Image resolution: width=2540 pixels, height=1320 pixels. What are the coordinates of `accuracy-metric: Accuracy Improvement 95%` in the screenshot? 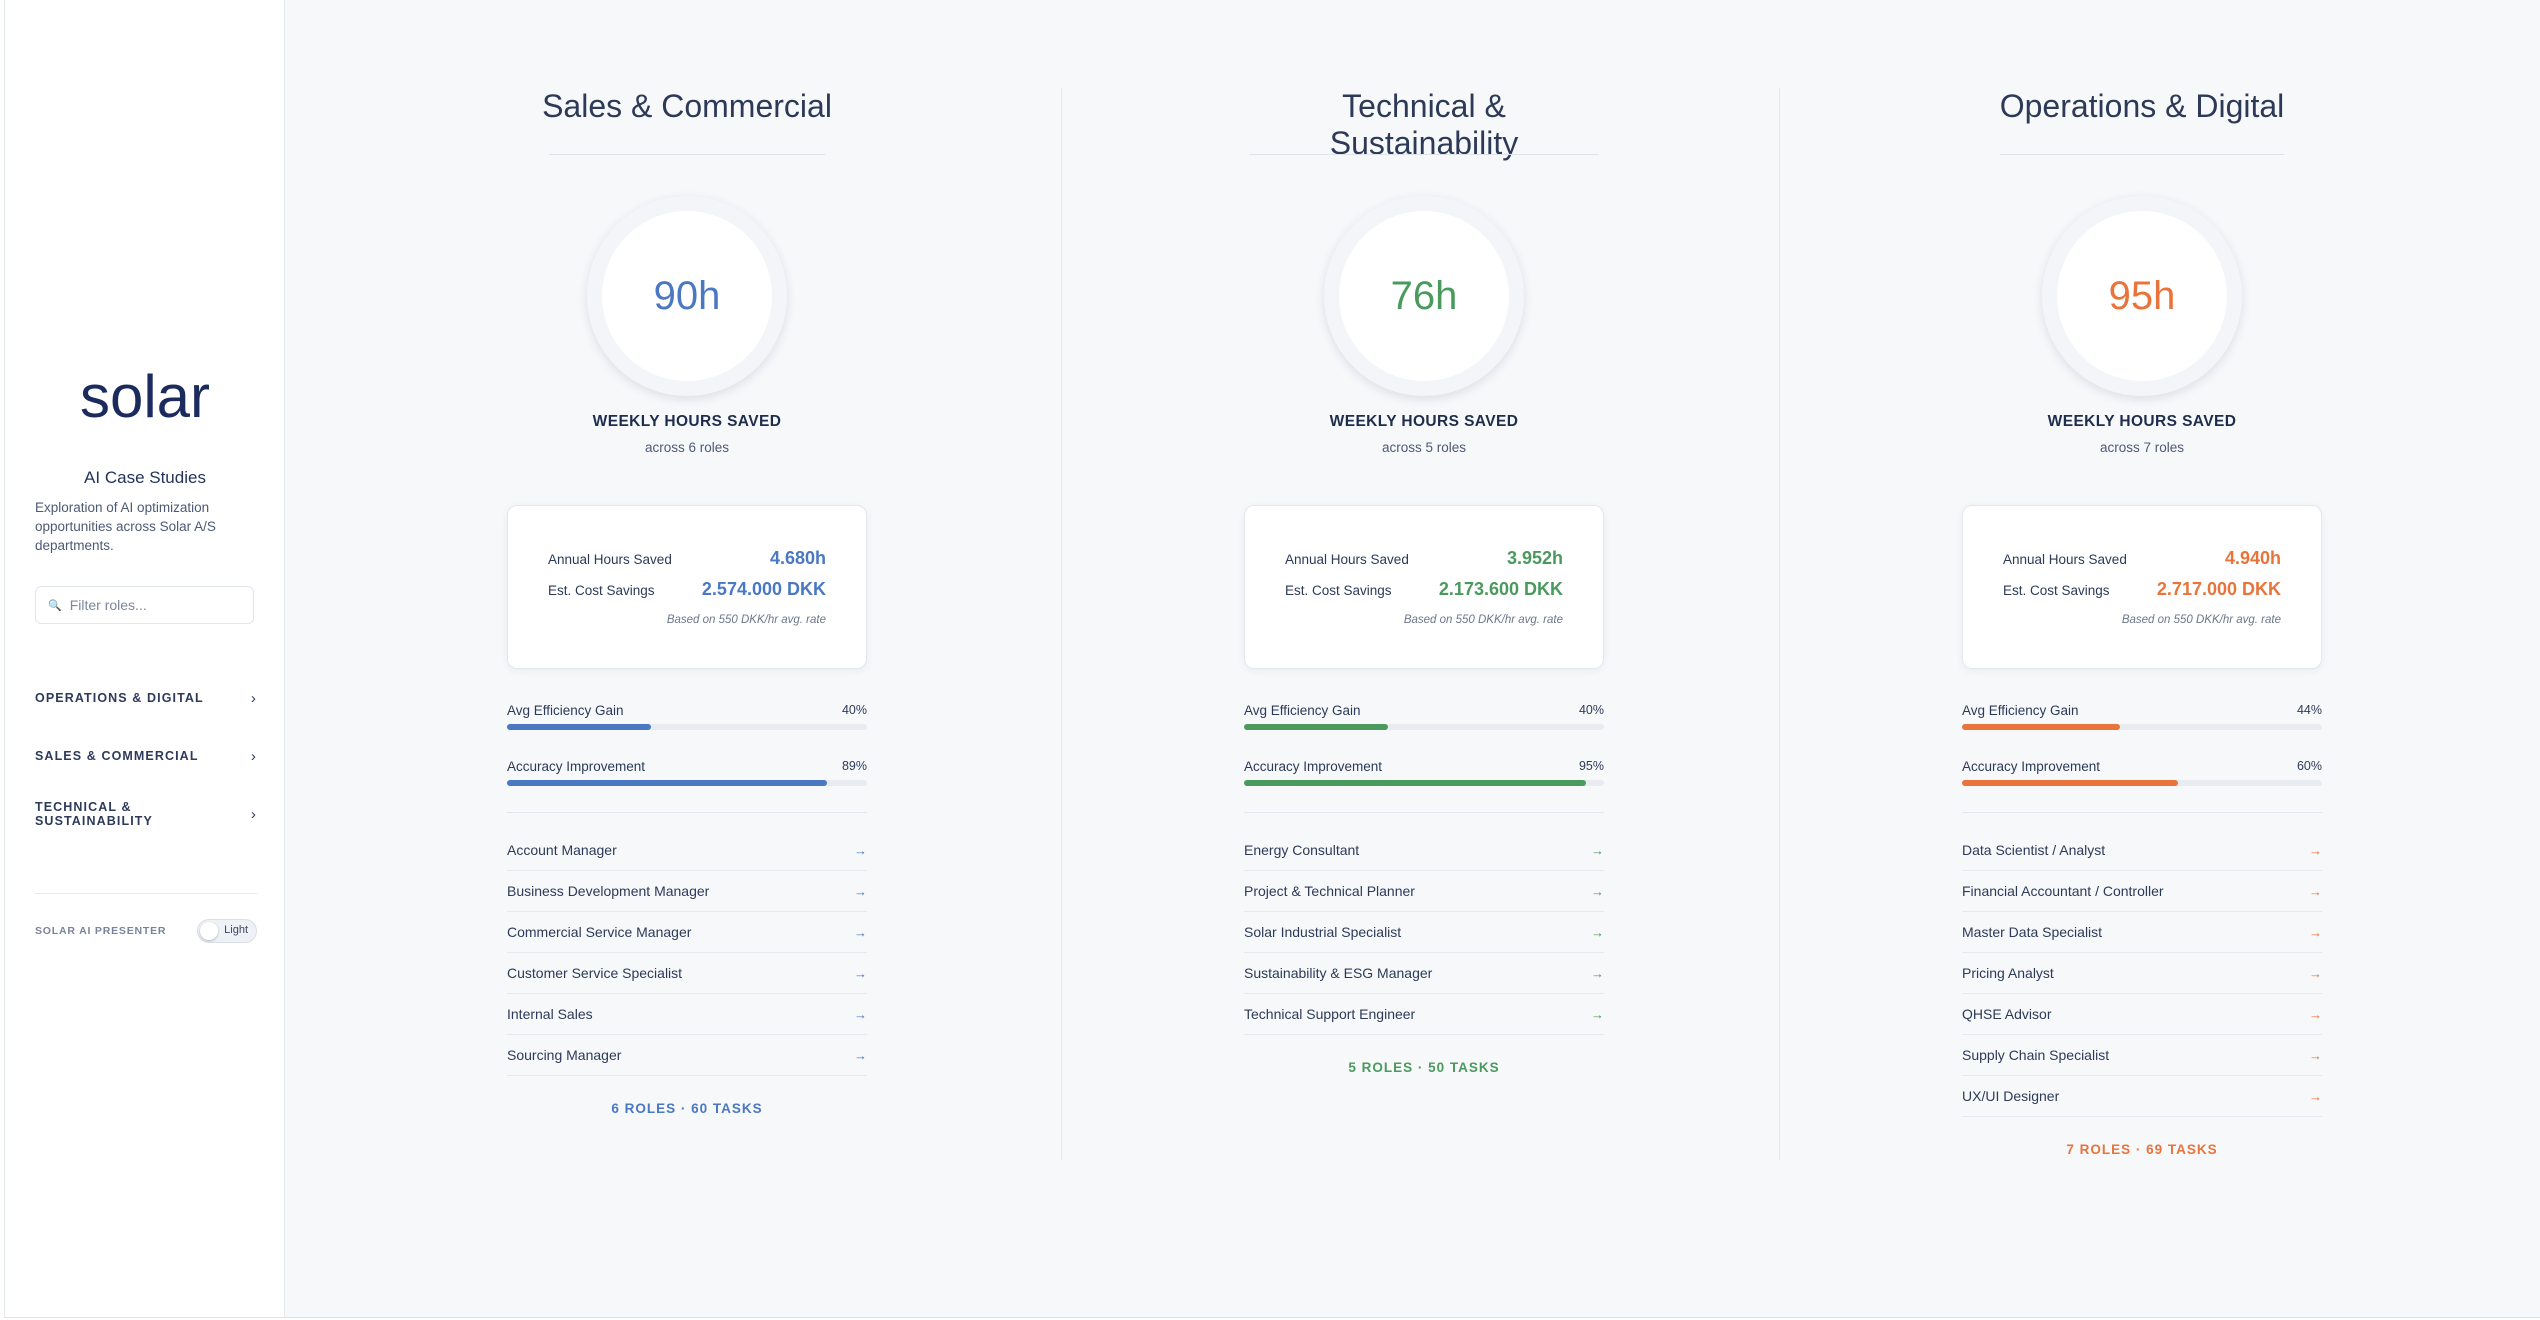 It's located at (1424, 772).